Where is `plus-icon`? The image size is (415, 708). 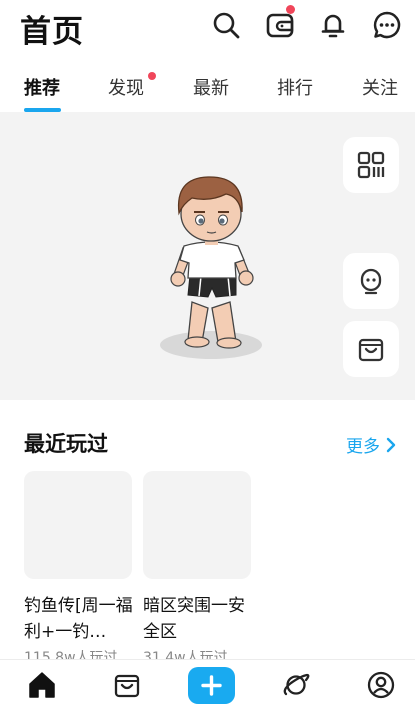 plus-icon is located at coordinates (211, 685).